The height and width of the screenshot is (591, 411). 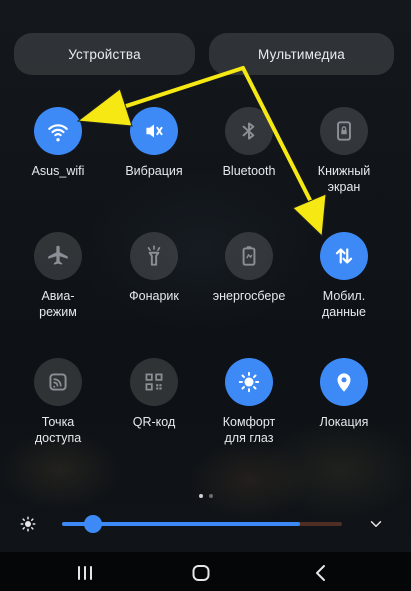 I want to click on recent-apps-icon, so click(x=85, y=573).